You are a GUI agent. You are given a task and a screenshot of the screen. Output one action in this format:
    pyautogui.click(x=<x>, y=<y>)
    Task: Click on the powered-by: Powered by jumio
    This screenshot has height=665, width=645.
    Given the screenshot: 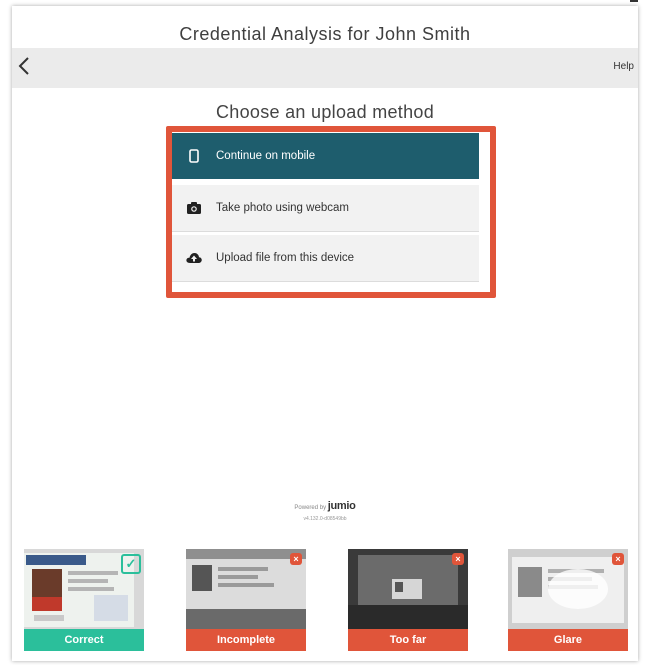 What is the action you would take?
    pyautogui.click(x=325, y=506)
    